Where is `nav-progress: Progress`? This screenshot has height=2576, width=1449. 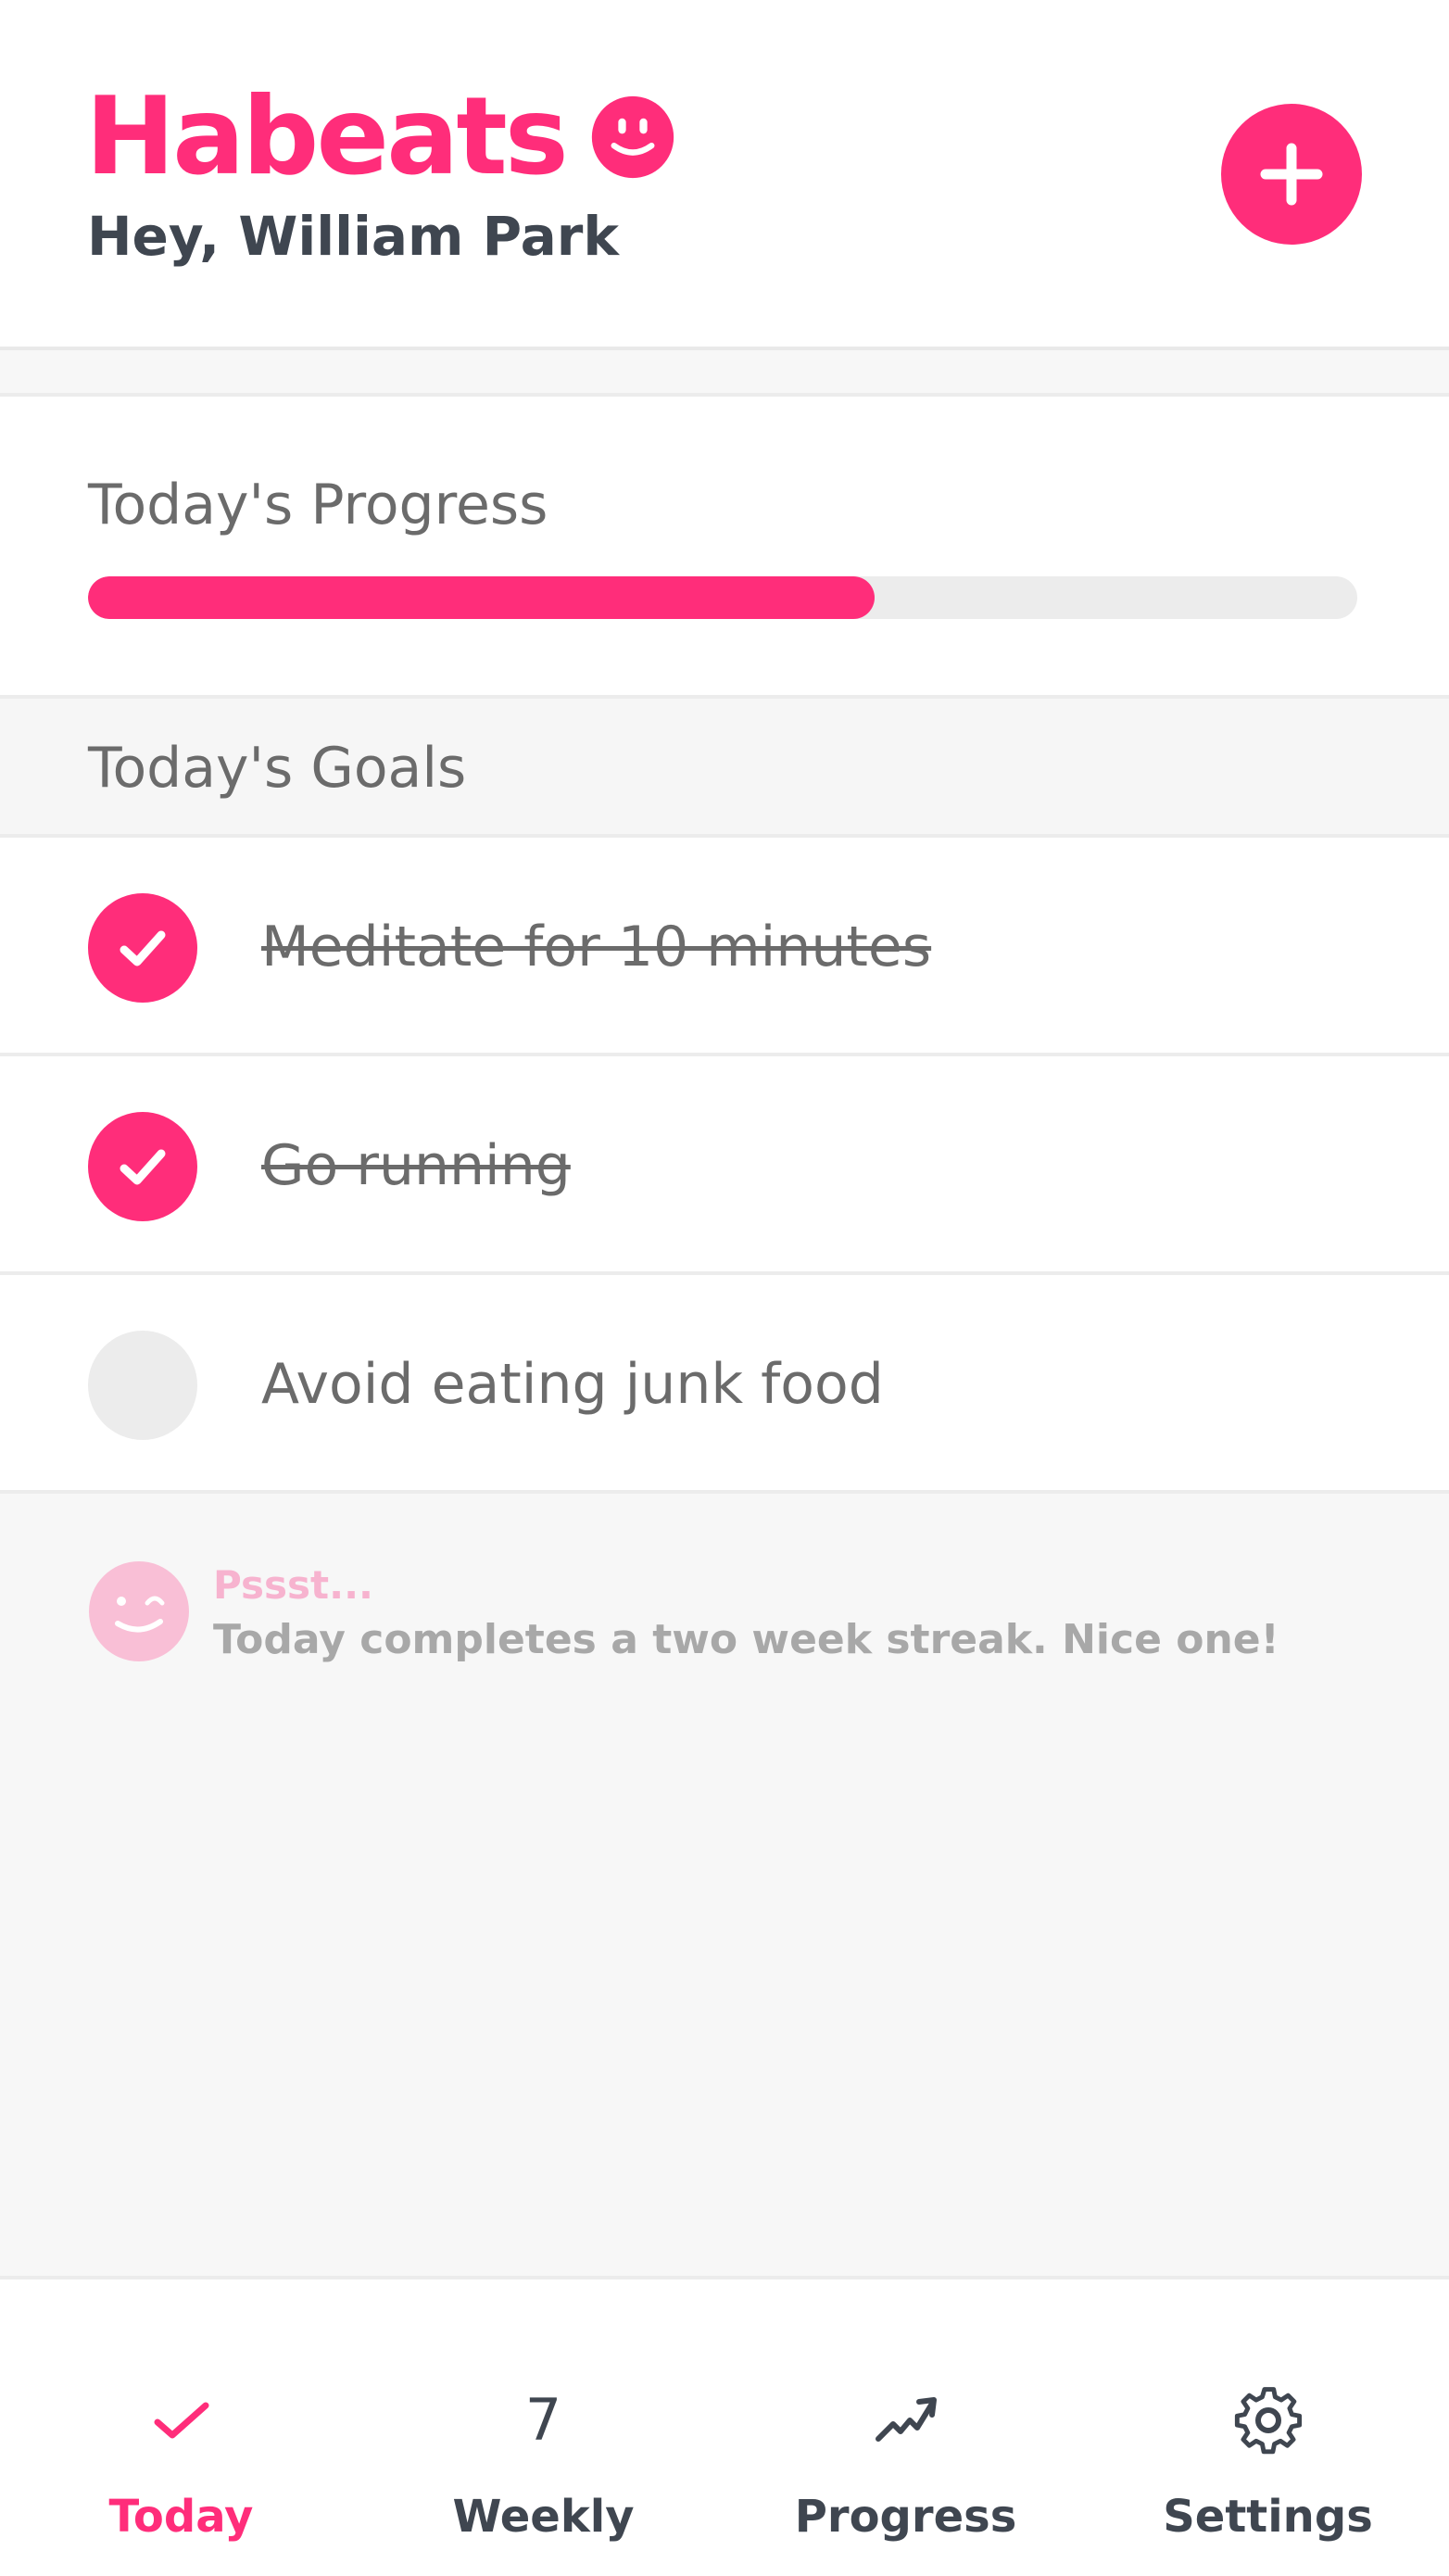 nav-progress: Progress is located at coordinates (905, 2427).